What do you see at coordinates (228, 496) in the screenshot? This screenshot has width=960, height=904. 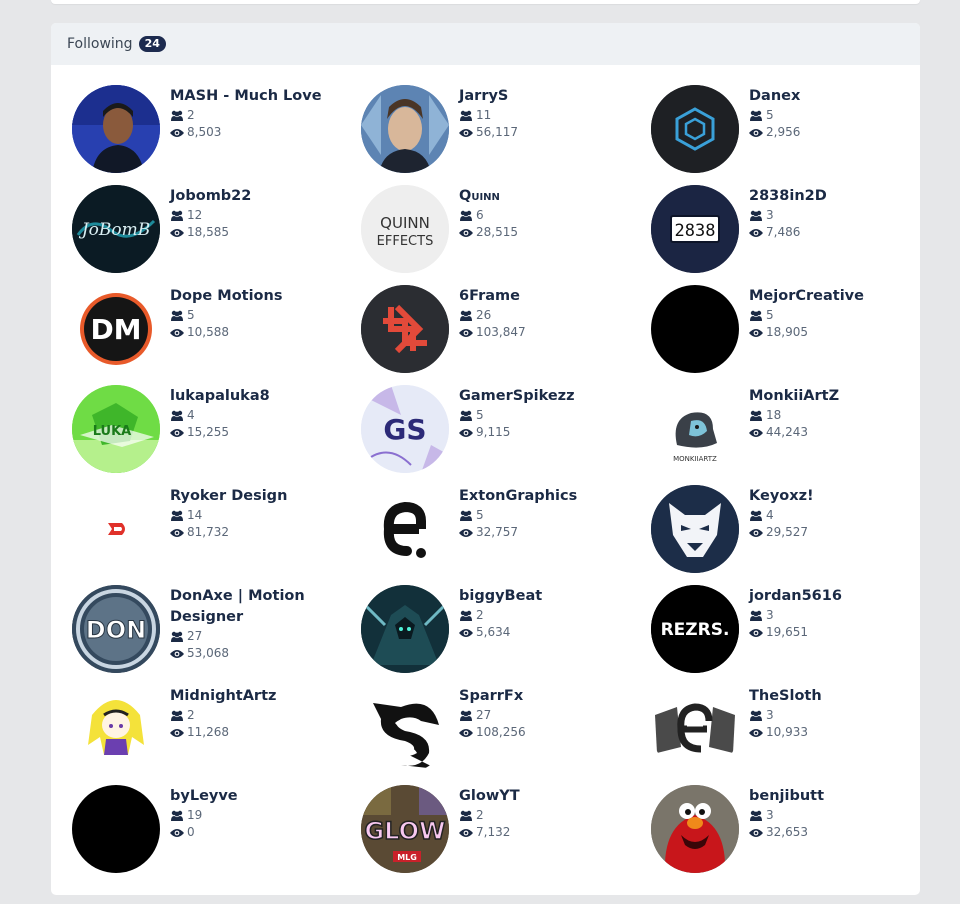 I see `user-name-link: Ryoker Design` at bounding box center [228, 496].